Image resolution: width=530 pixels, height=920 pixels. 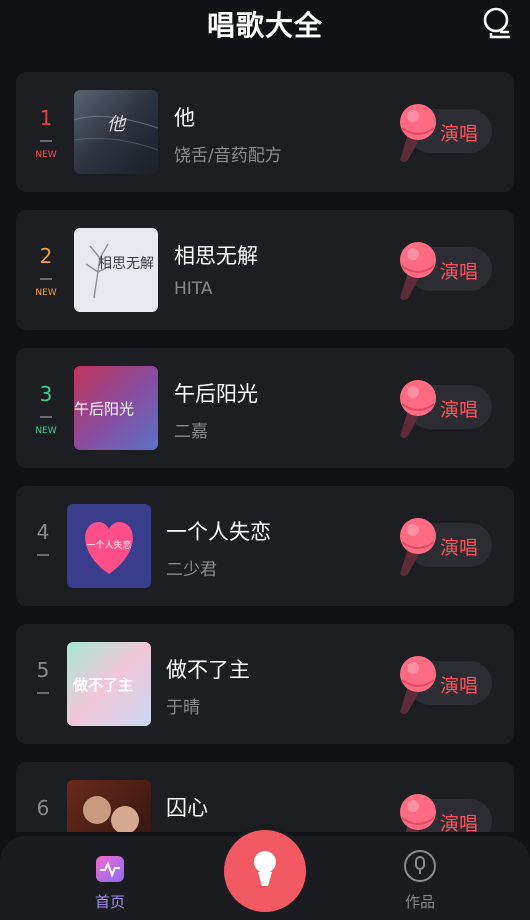 What do you see at coordinates (216, 394) in the screenshot?
I see `song-title: 午后阳光` at bounding box center [216, 394].